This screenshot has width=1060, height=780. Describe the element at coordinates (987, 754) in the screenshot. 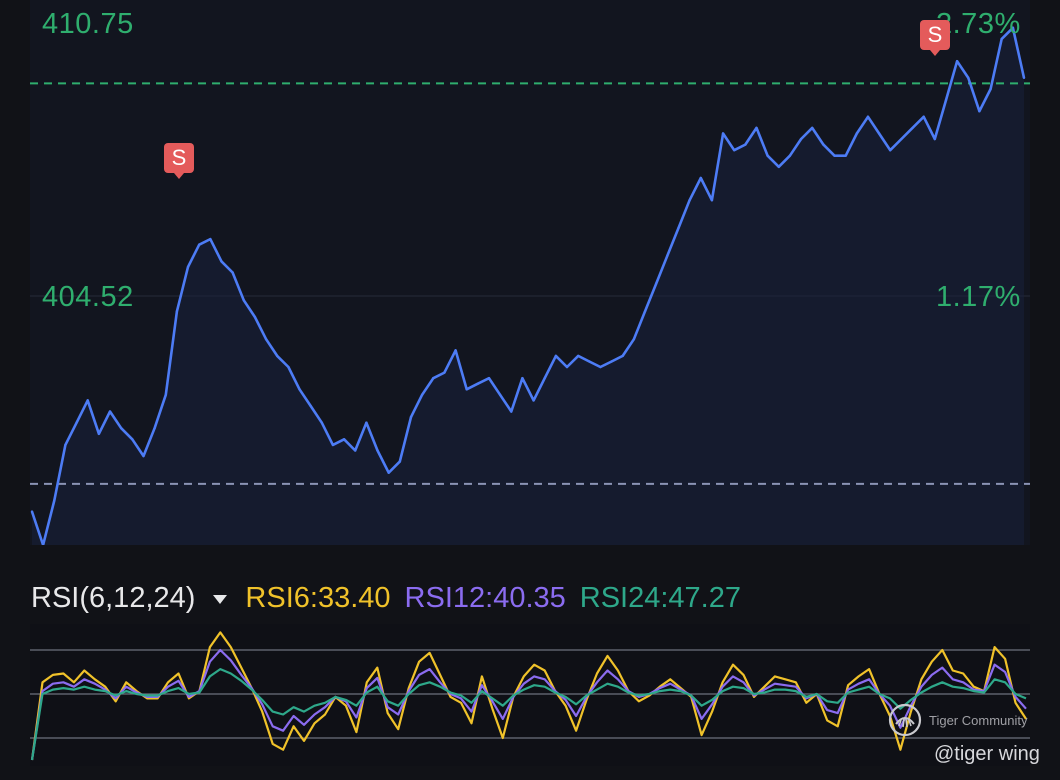

I see `user-handle: @tiger wing` at that location.